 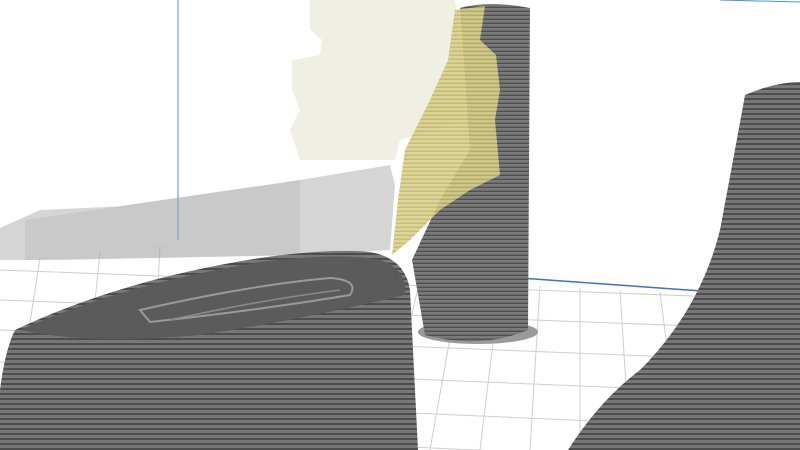 What do you see at coordinates (197, 212) in the screenshot?
I see `ghost-model-left` at bounding box center [197, 212].